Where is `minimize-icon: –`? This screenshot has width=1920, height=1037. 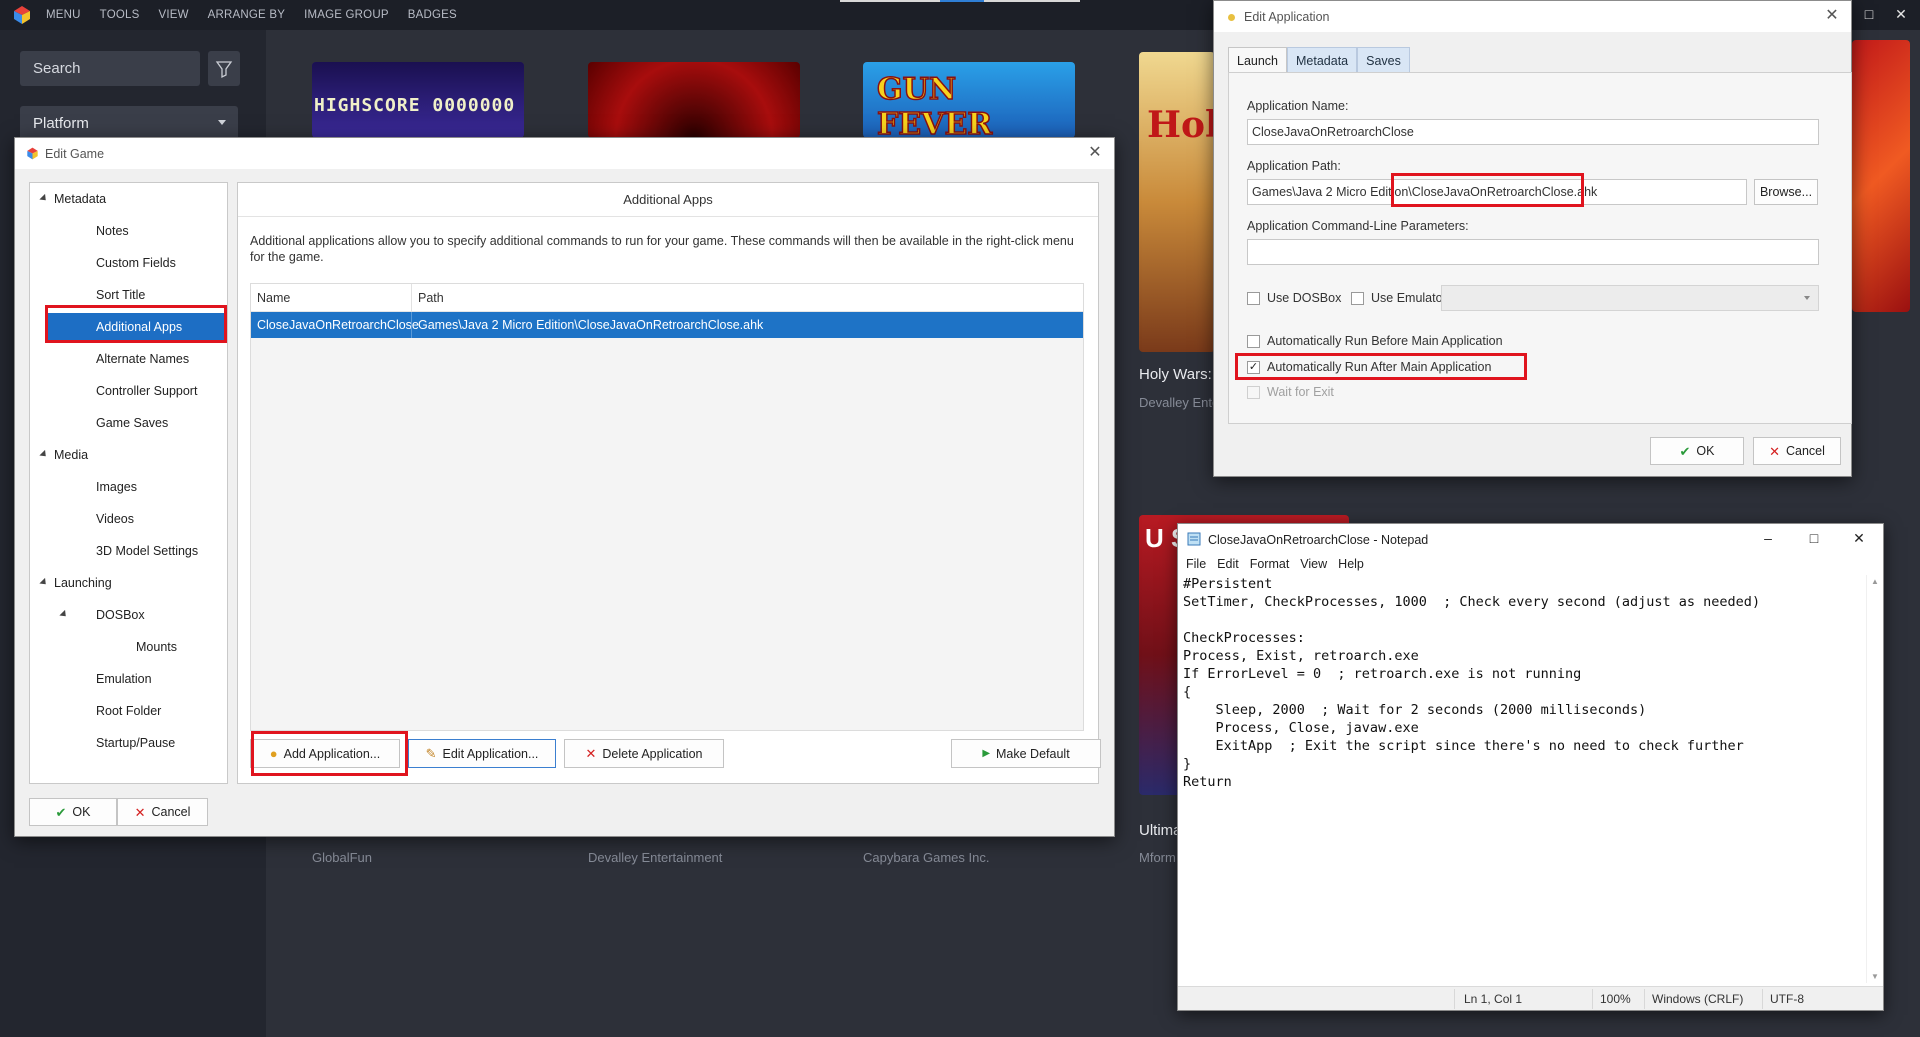
minimize-icon: – is located at coordinates (1768, 538).